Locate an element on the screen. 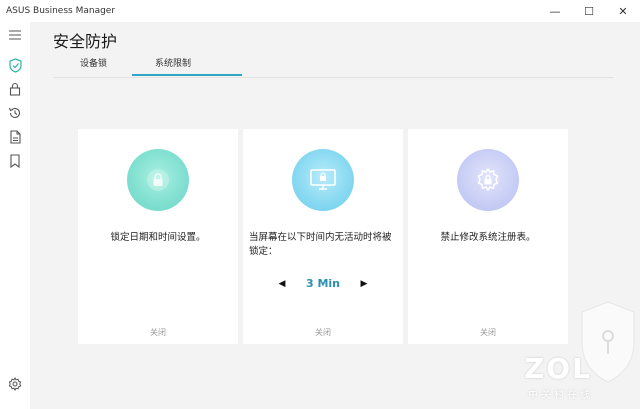 This screenshot has width=640, height=409. timeout-value: 3 Min is located at coordinates (323, 283).